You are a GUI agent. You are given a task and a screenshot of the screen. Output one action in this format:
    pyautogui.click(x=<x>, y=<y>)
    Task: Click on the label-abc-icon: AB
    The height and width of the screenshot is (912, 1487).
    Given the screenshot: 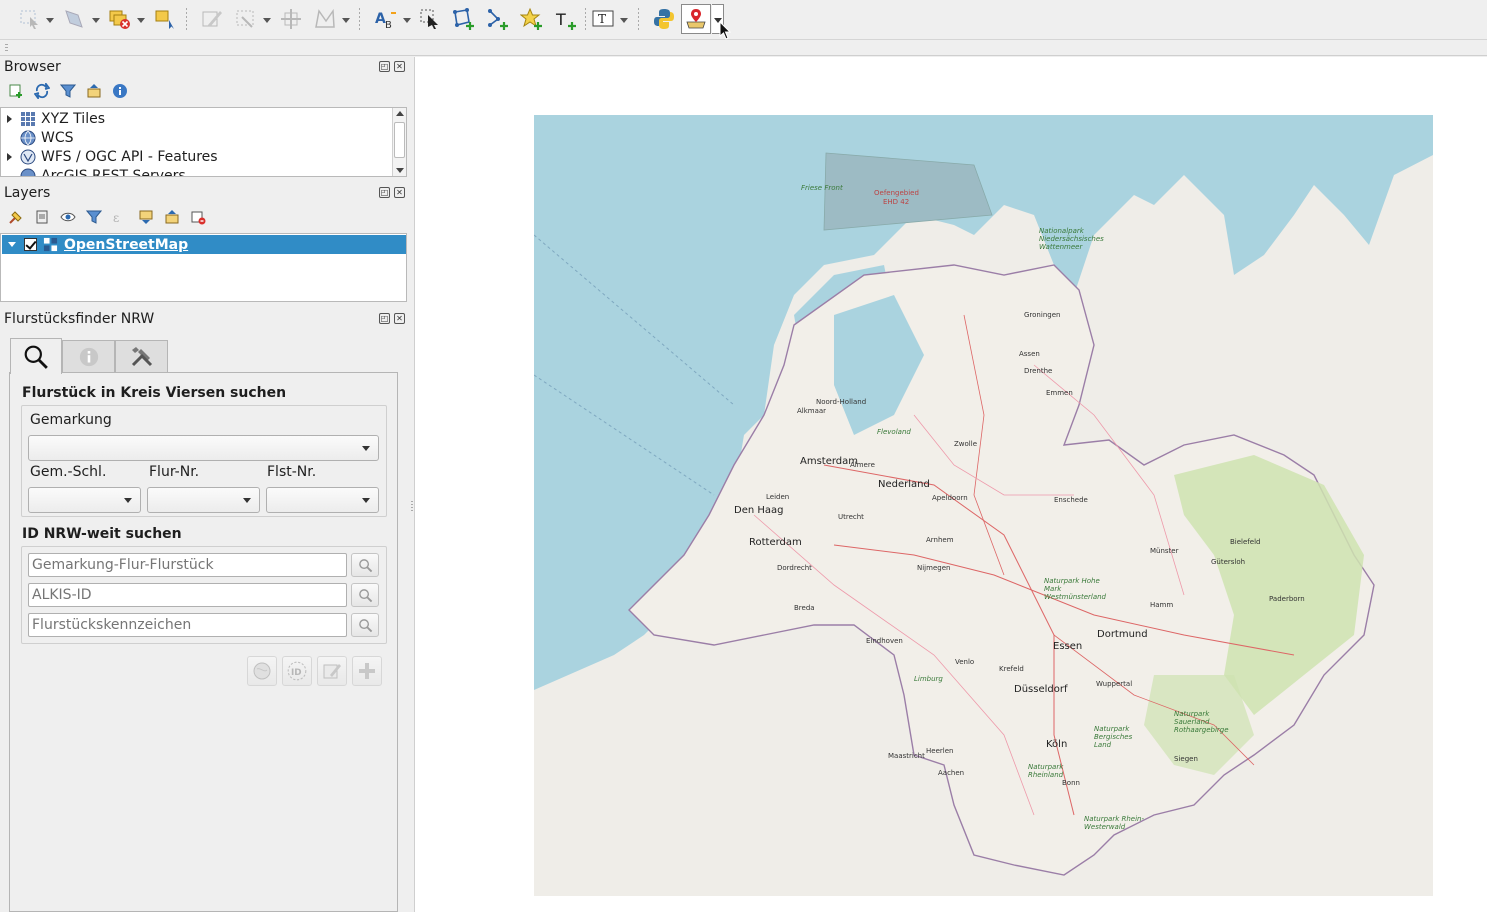 What is the action you would take?
    pyautogui.click(x=386, y=19)
    